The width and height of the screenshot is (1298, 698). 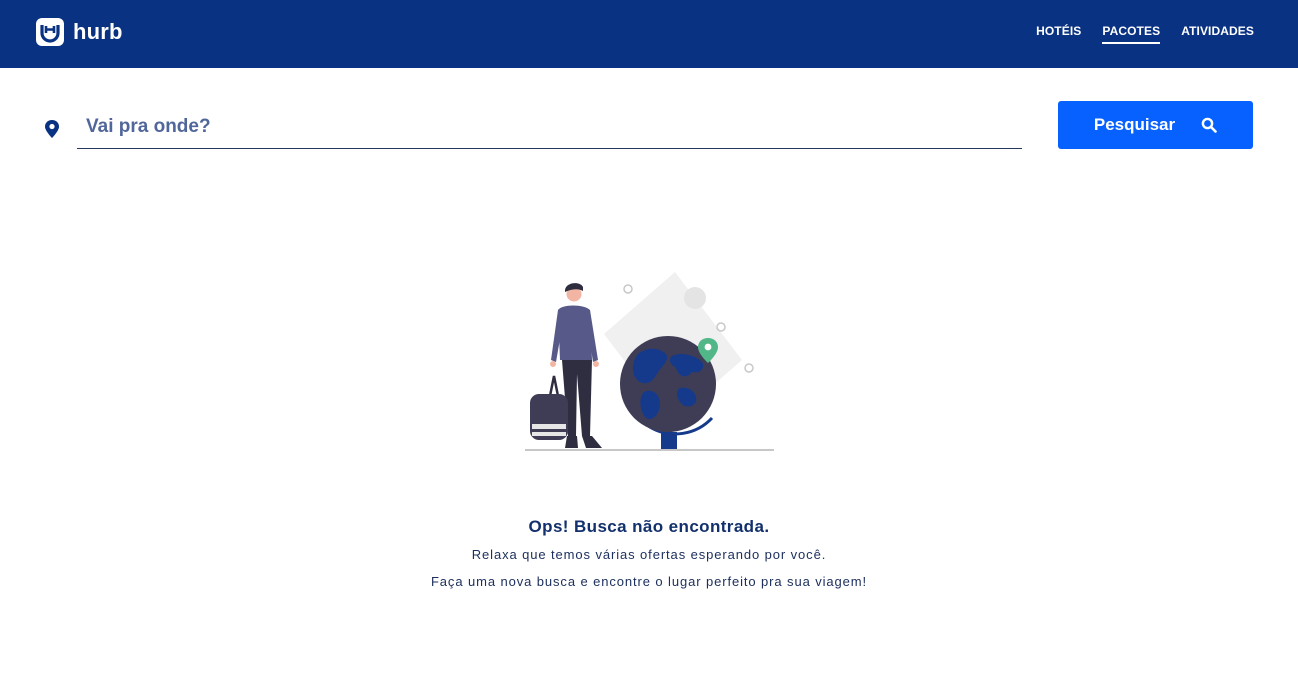 I want to click on nav-item-hoteis: HOTÉIS, so click(x=1058, y=34).